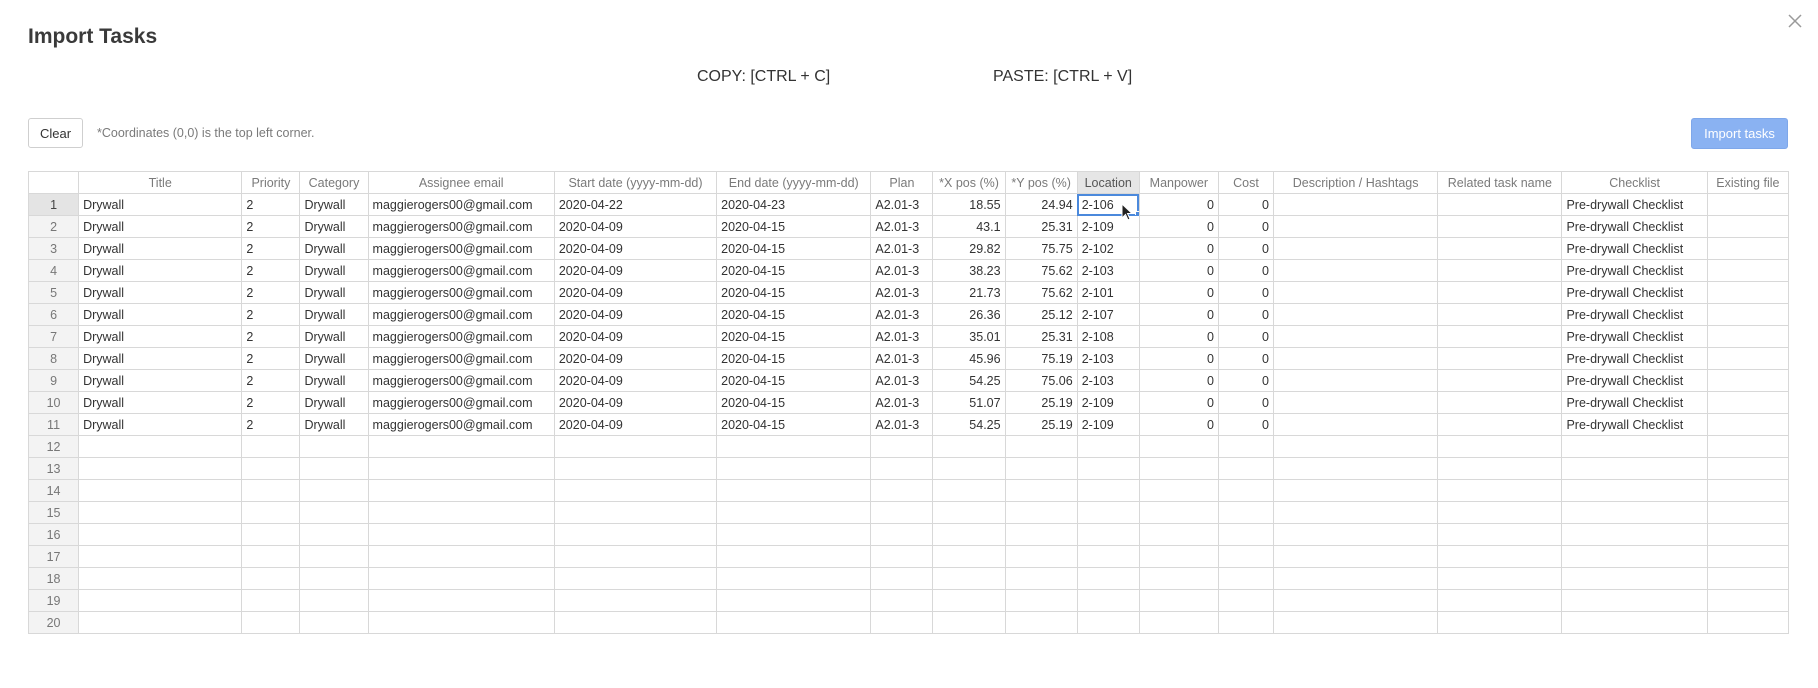  I want to click on cell-x-pos: 26.36, so click(969, 314).